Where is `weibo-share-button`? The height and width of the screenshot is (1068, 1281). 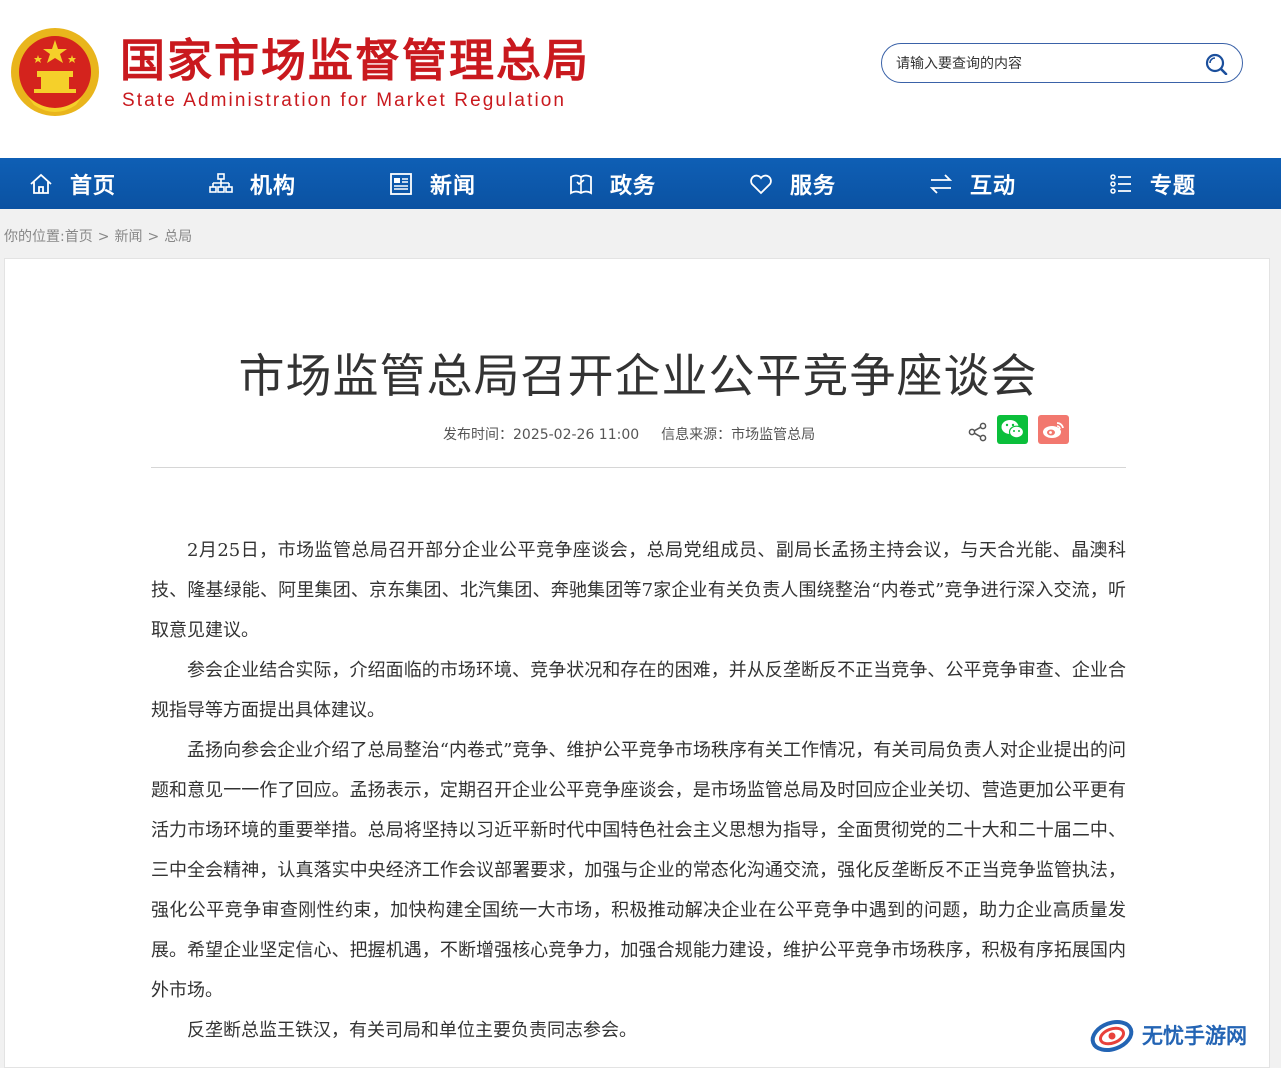 weibo-share-button is located at coordinates (1053, 429).